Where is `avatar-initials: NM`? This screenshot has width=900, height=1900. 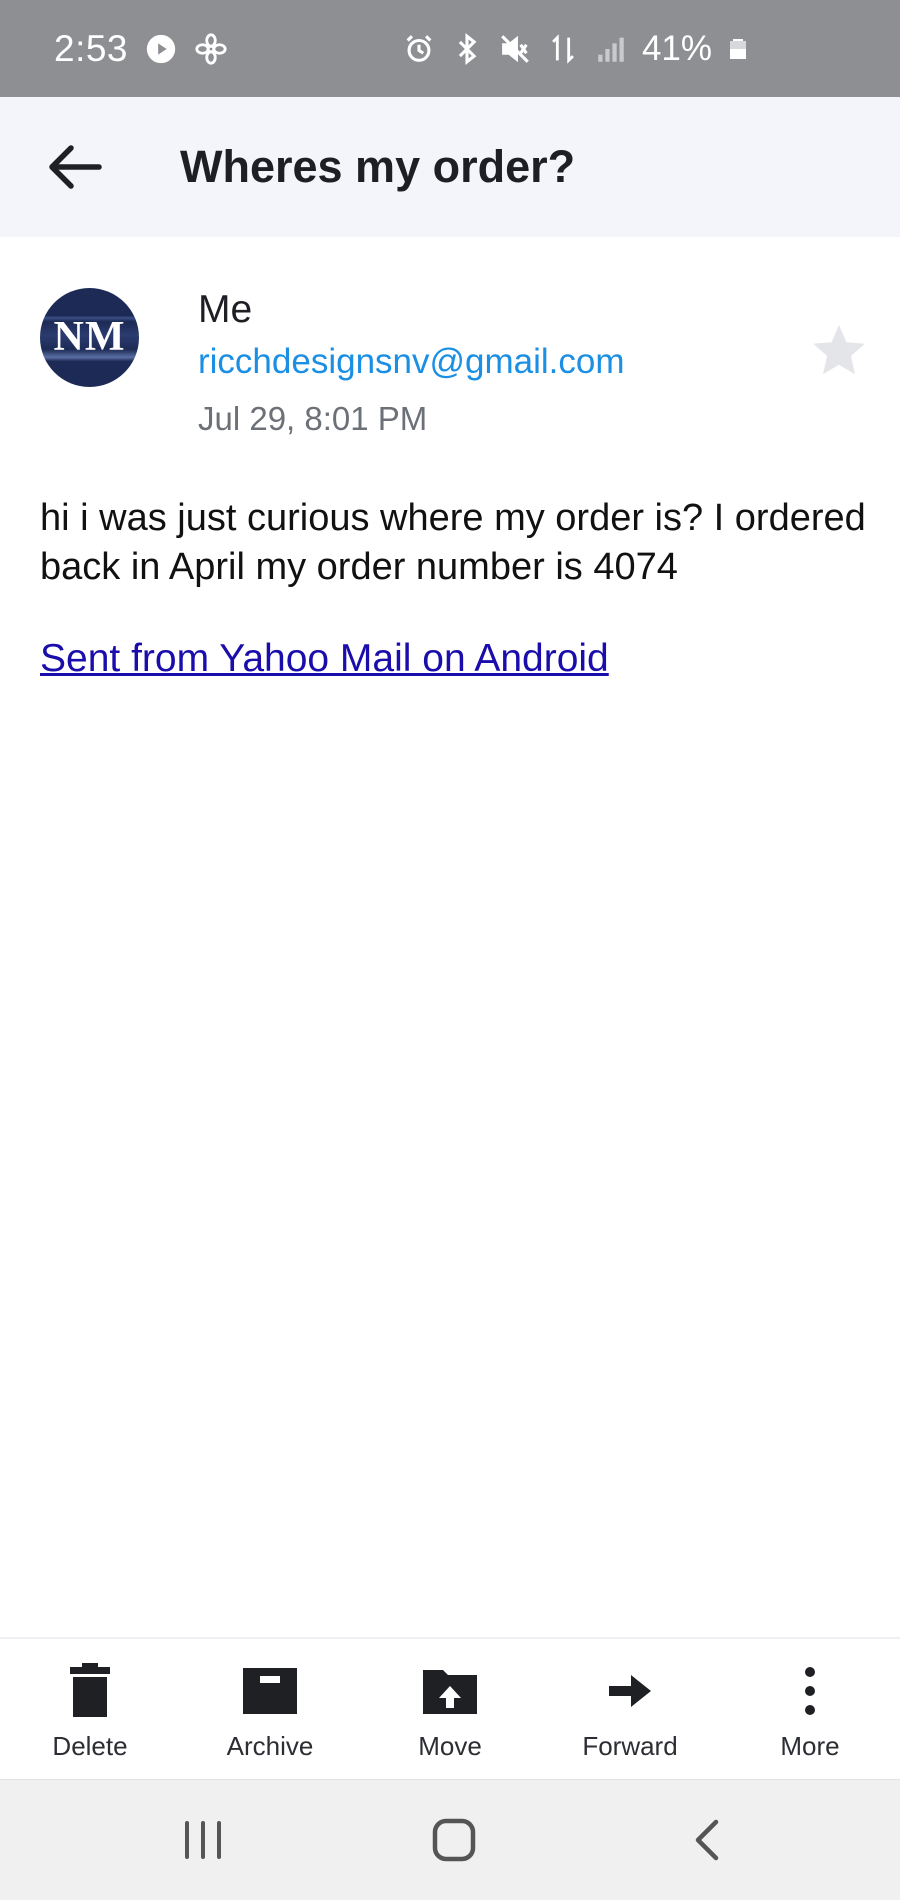
avatar-initials: NM is located at coordinates (89, 337).